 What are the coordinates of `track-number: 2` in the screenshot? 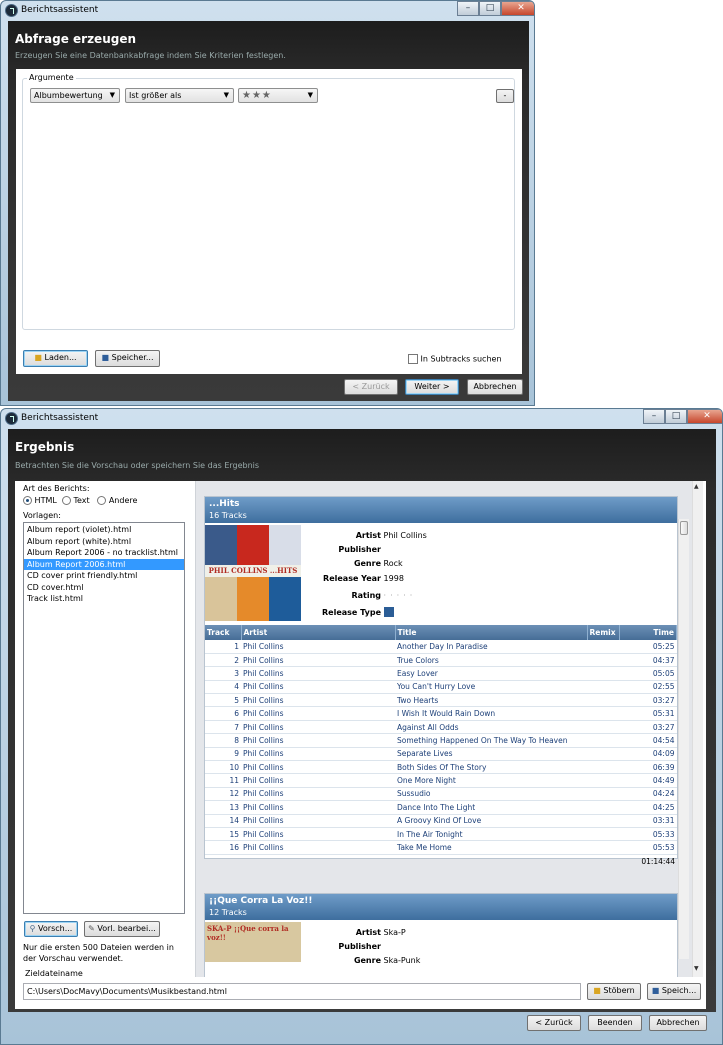 It's located at (223, 660).